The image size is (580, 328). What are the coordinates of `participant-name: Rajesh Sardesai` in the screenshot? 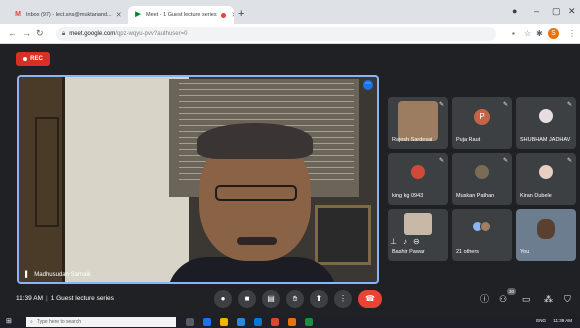 It's located at (412, 140).